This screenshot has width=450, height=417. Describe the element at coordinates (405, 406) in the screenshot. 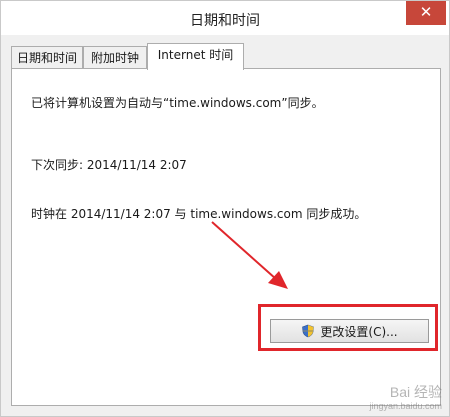

I see `watermark-url: jingyan.baidu.com` at that location.